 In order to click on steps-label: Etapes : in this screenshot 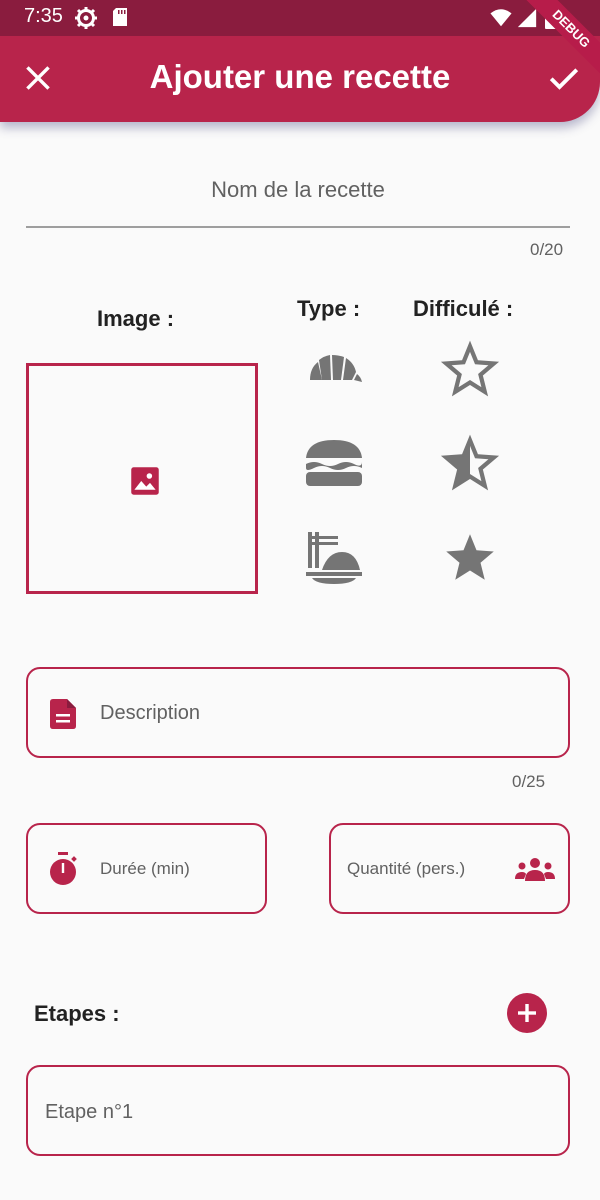, I will do `click(77, 1013)`.